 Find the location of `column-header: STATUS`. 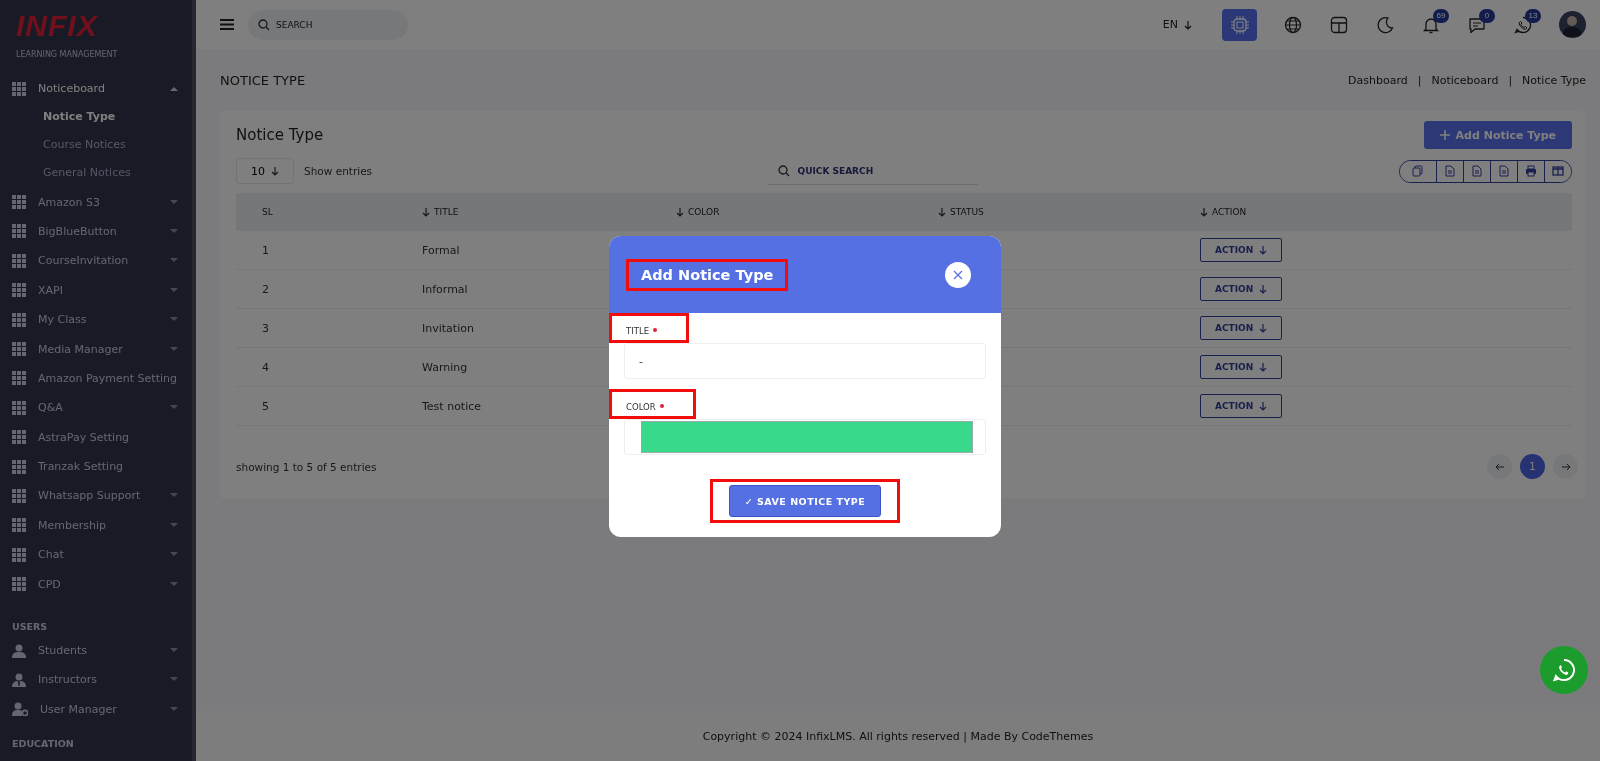

column-header: STATUS is located at coordinates (961, 212).